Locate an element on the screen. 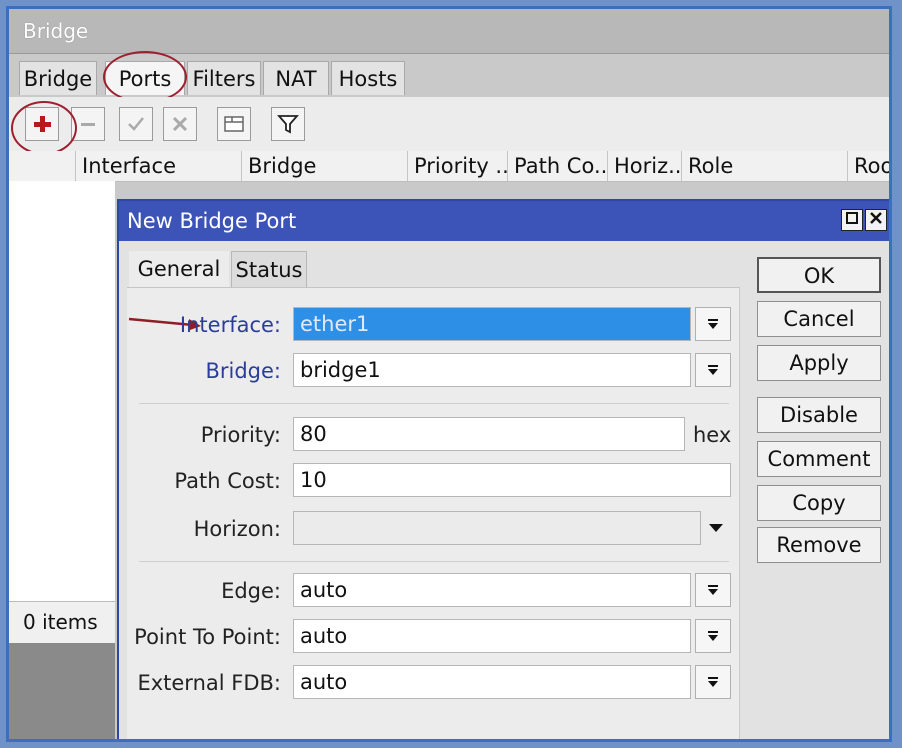 This screenshot has height=748, width=902. close-icon is located at coordinates (876, 218).